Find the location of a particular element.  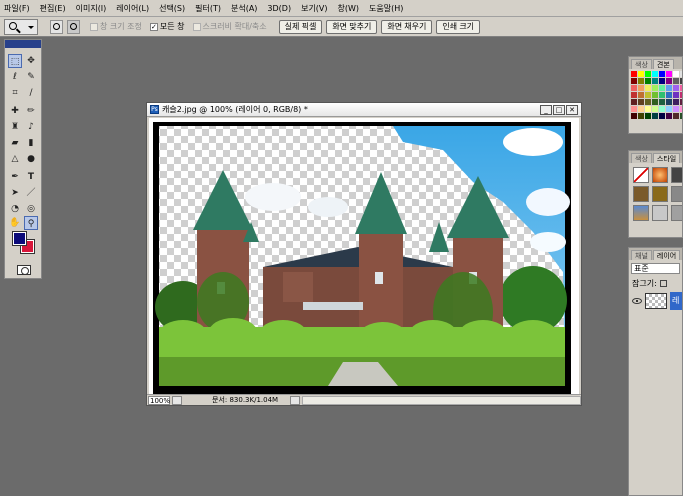

minimize-button: _ is located at coordinates (546, 110).